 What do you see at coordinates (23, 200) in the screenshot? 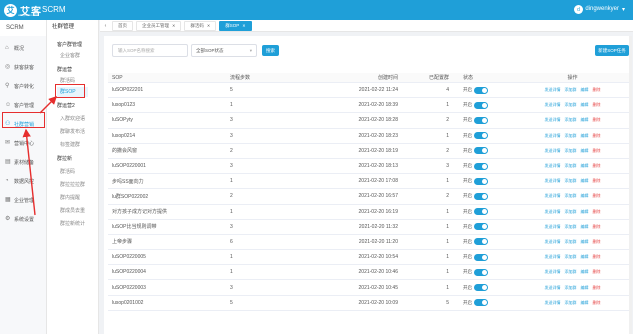
I see `sidebar-item-enterprise: ▦ 企业管理` at bounding box center [23, 200].